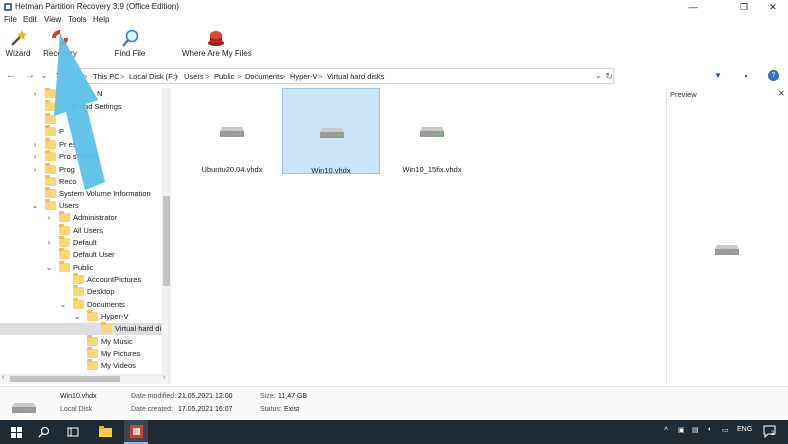 The image size is (788, 444). What do you see at coordinates (432, 131) in the screenshot?
I see `file-item-win10-15fix: Win10_15fix.vhdx` at bounding box center [432, 131].